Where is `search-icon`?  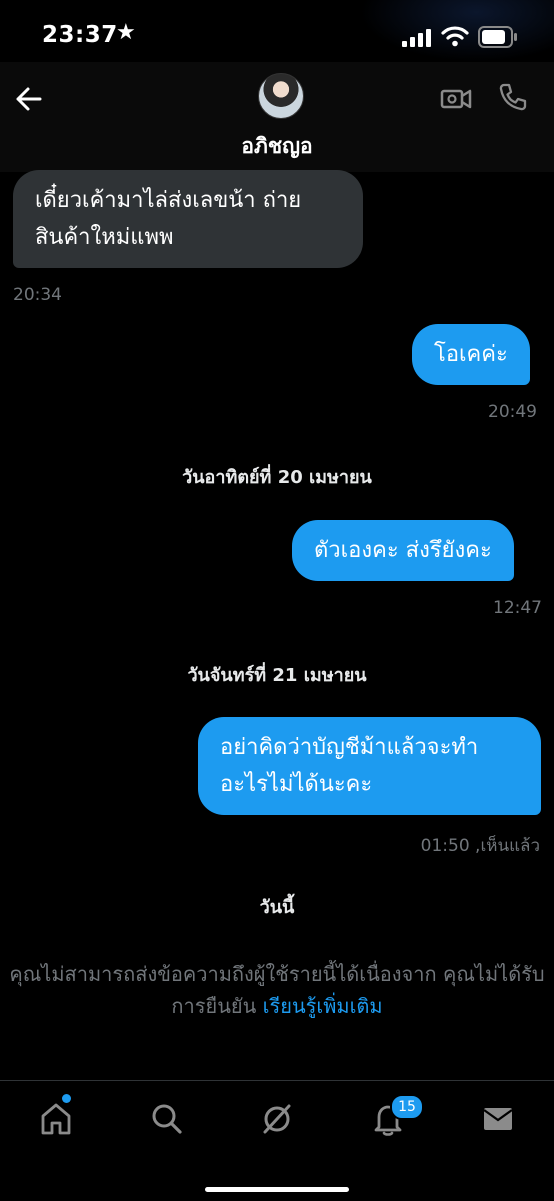
search-icon is located at coordinates (167, 1119).